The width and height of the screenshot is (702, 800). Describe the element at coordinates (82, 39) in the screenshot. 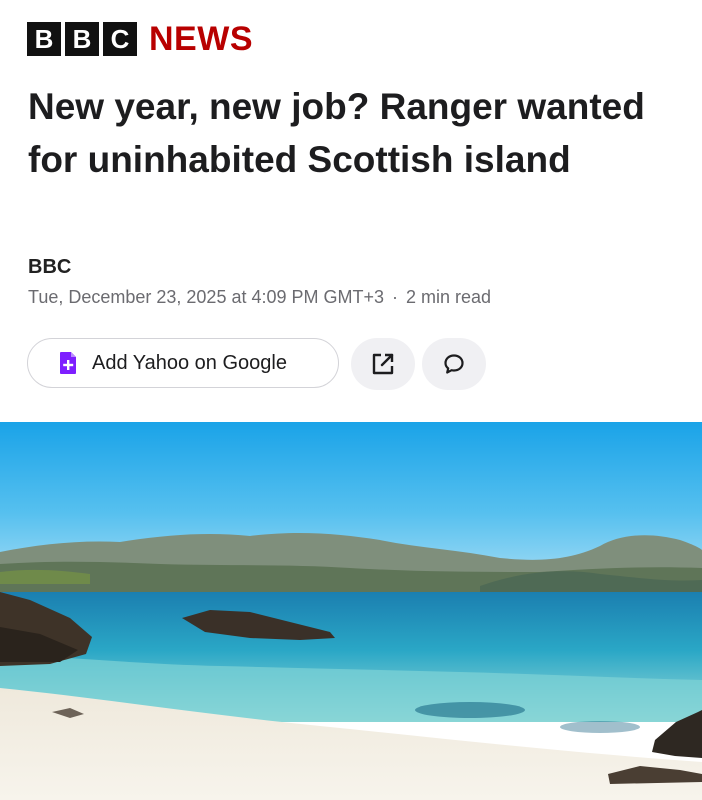

I see `bbc-logo-letter-b2: B` at that location.